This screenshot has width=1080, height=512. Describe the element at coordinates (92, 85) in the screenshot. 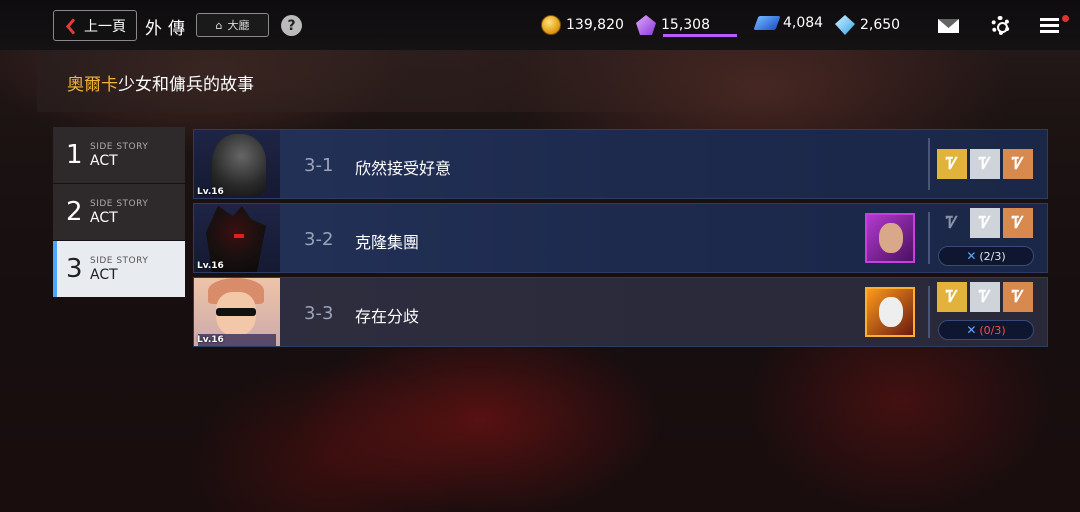

I see `story-title-highlight: 奧爾卡` at that location.